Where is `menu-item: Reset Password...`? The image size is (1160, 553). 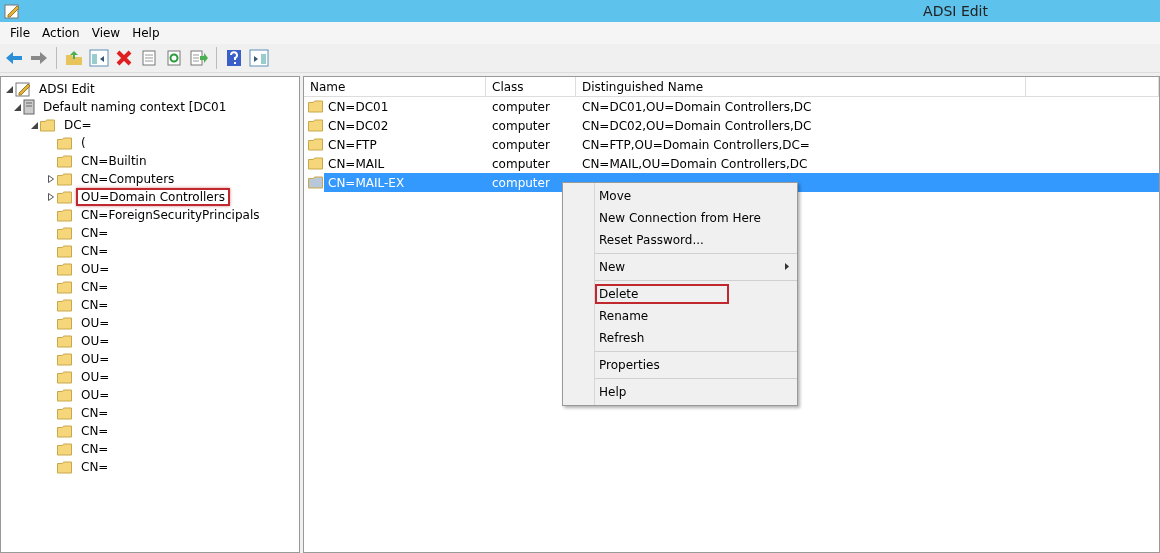
menu-item: Reset Password... is located at coordinates (651, 240).